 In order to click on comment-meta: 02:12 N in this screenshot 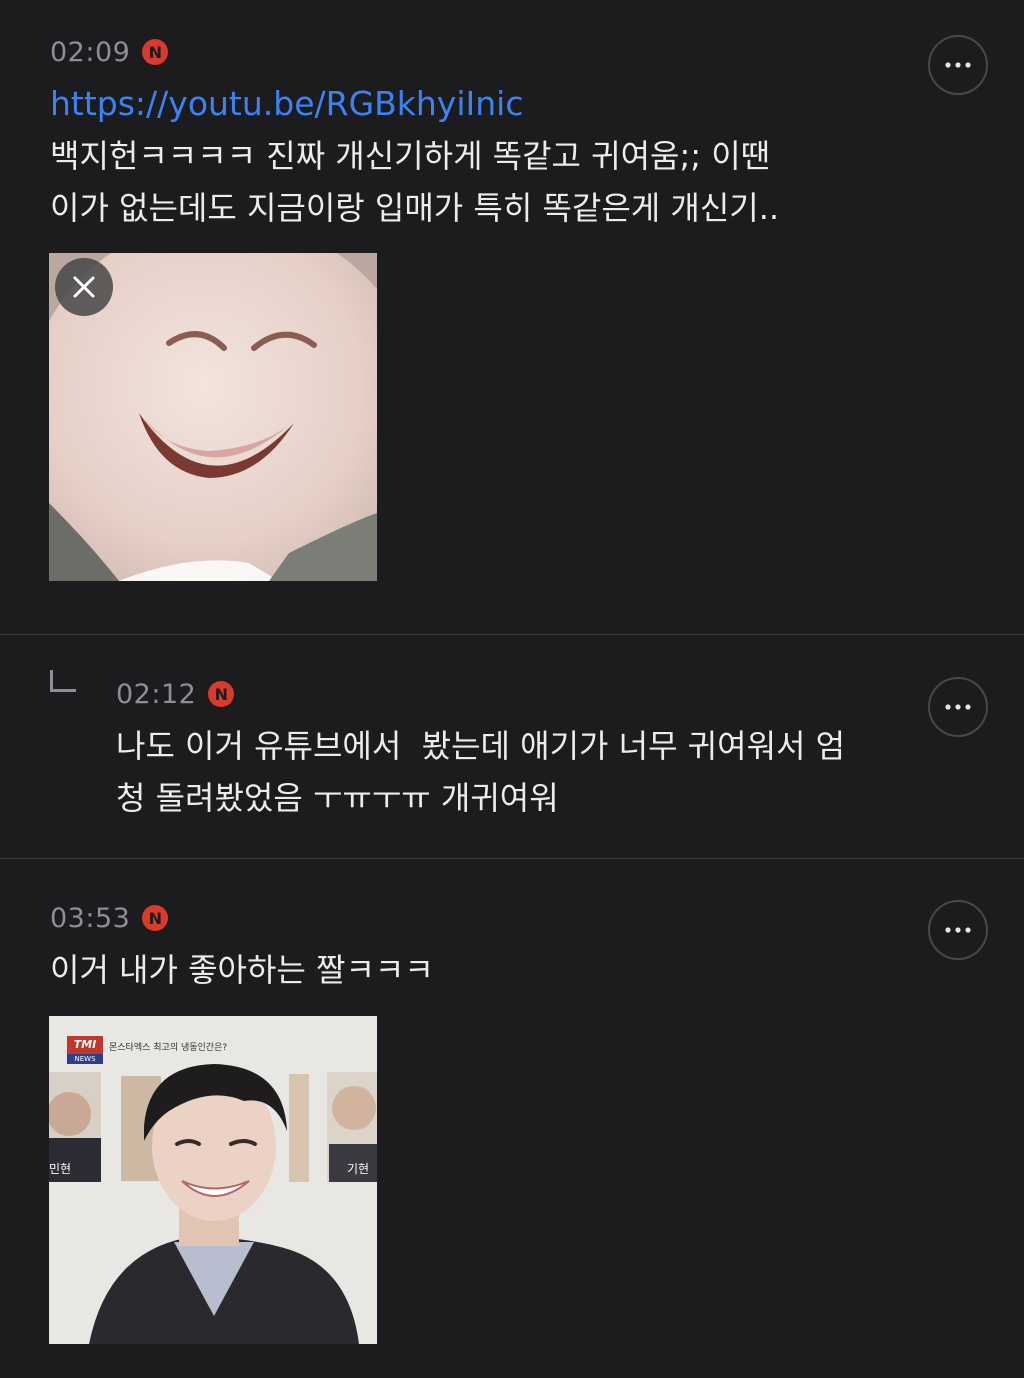, I will do `click(175, 694)`.